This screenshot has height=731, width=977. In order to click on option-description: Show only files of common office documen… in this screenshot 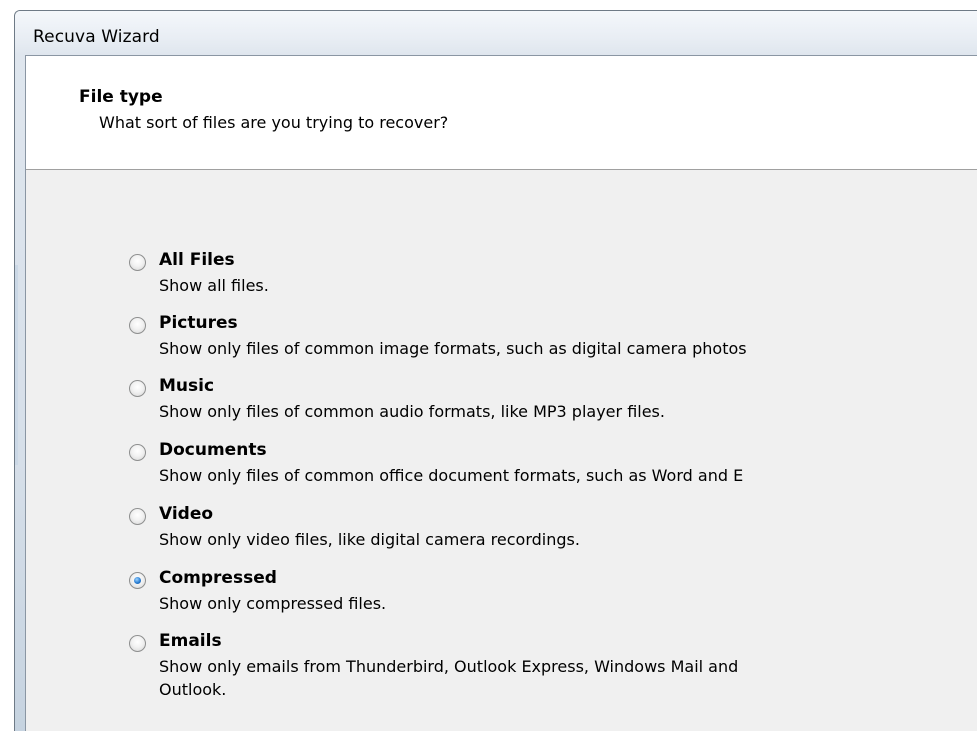, I will do `click(451, 475)`.